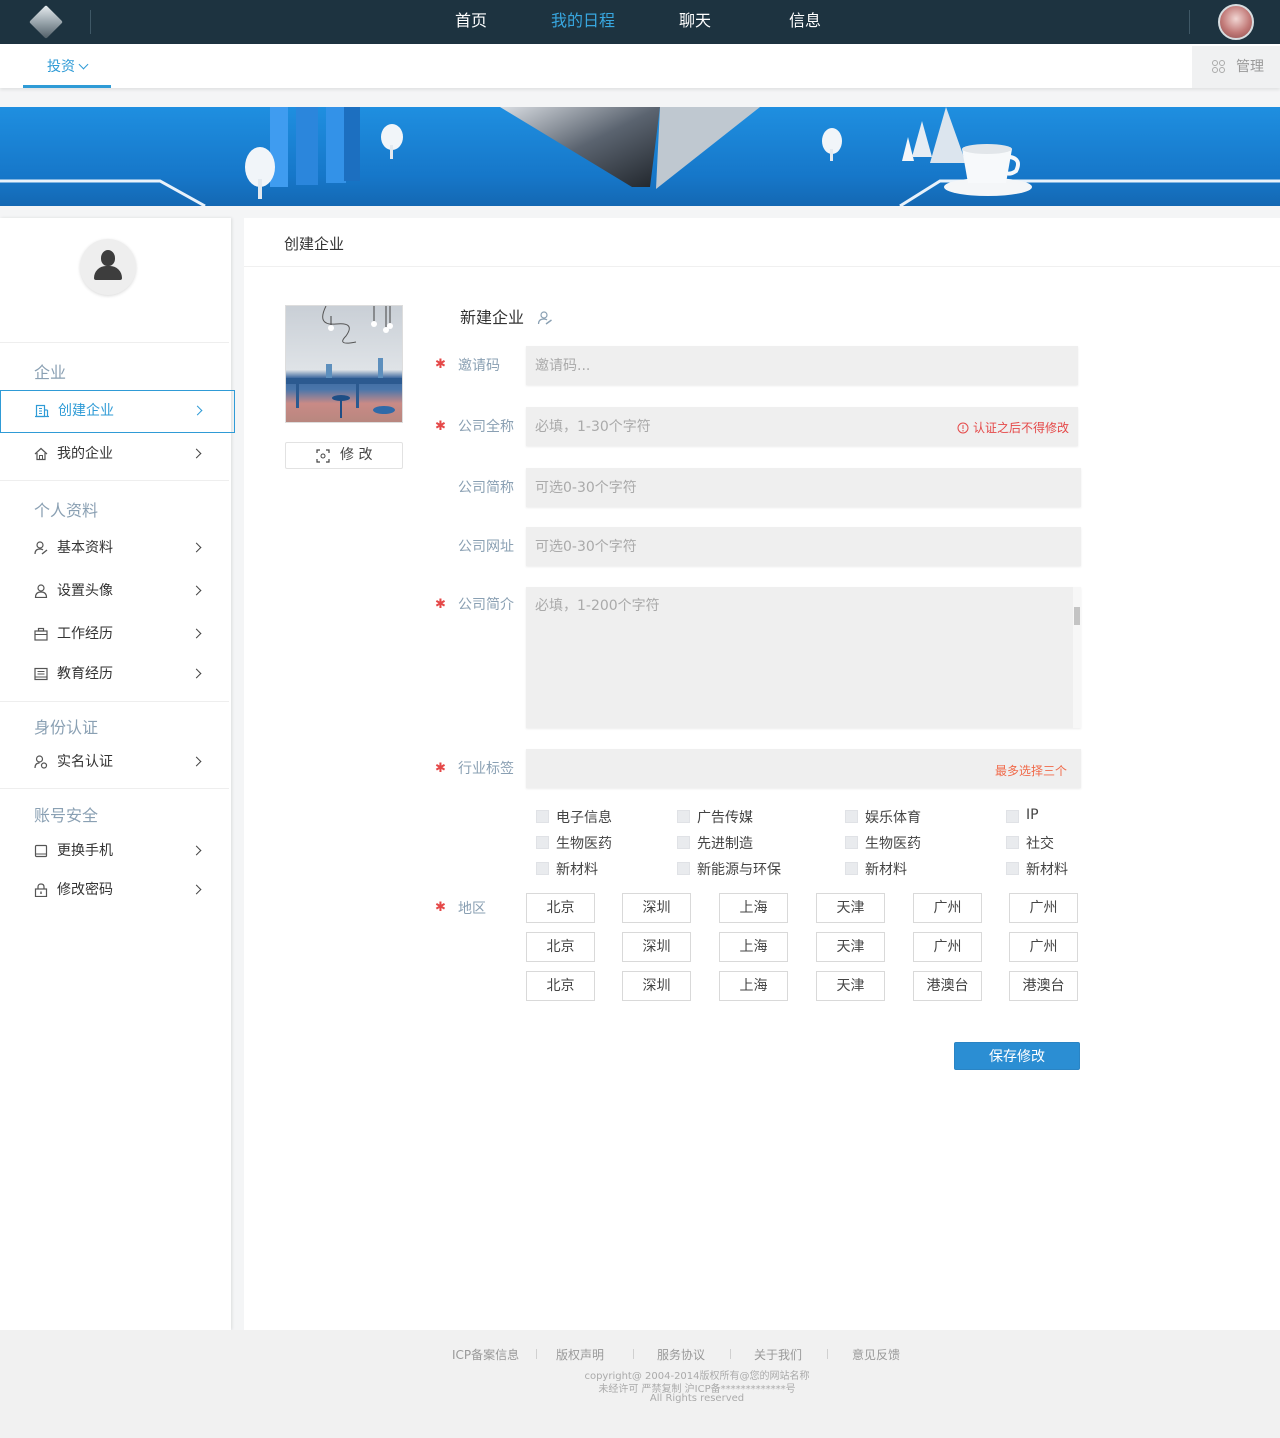 Image resolution: width=1280 pixels, height=1438 pixels. I want to click on nav-chat: 聊天, so click(695, 22).